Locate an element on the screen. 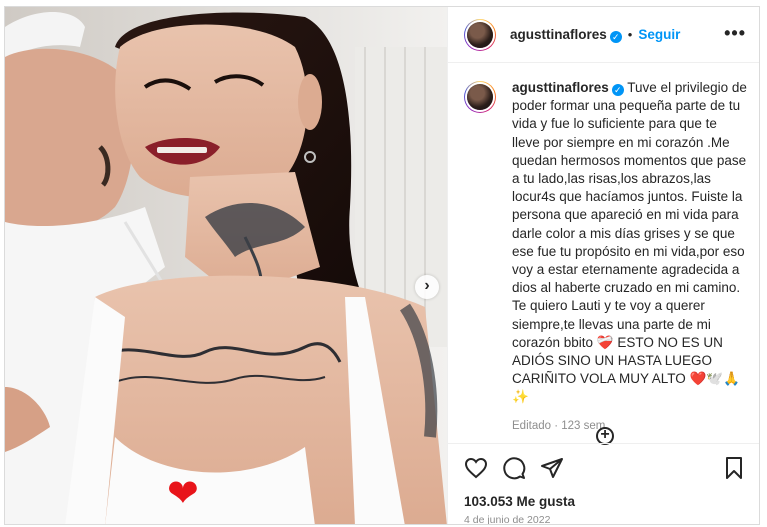 This screenshot has height=527, width=767. more-icon: ••• is located at coordinates (735, 33).